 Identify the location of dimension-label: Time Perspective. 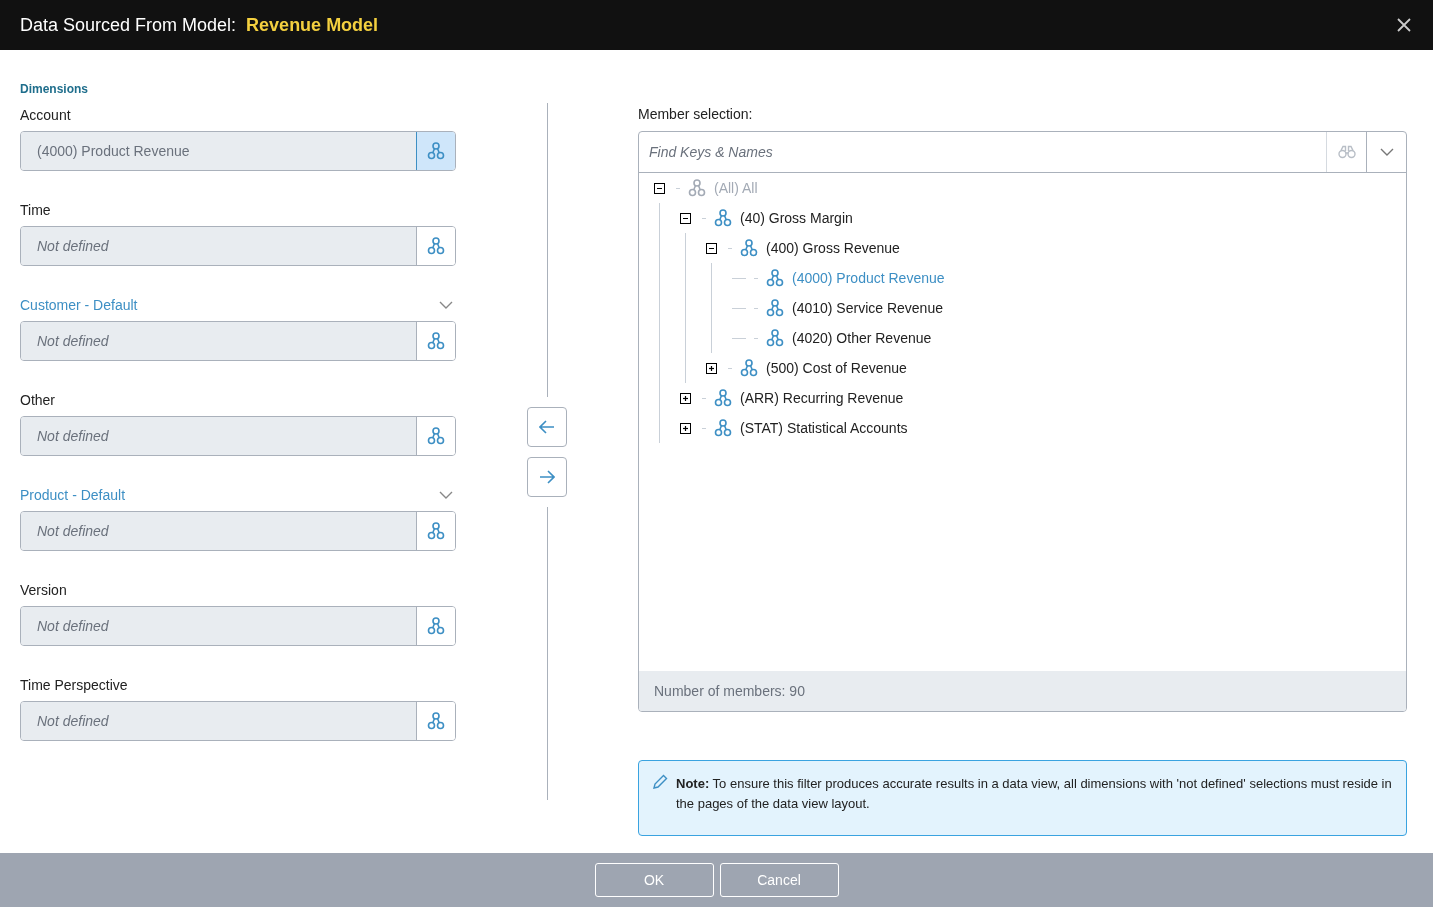
(74, 685).